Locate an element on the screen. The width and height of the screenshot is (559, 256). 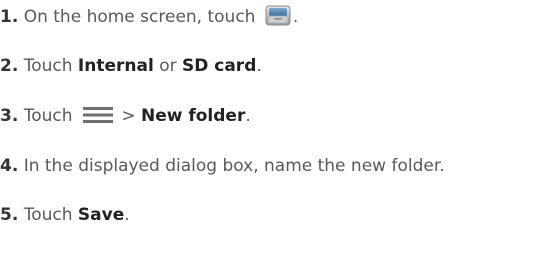
step-2: 2. Touch Internal or SD card. is located at coordinates (131, 66).